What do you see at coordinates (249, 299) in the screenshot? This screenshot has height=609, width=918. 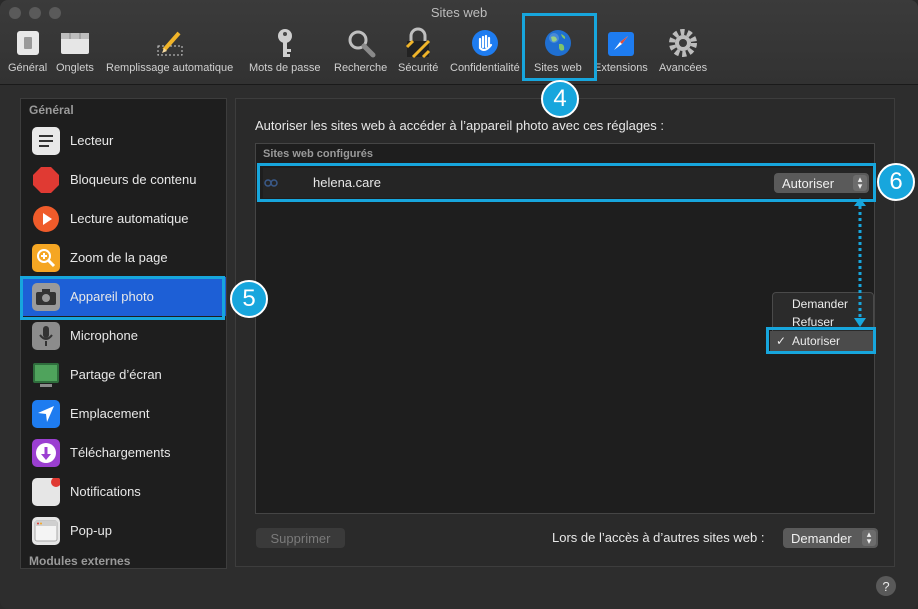 I see `step-badge-5: 5` at bounding box center [249, 299].